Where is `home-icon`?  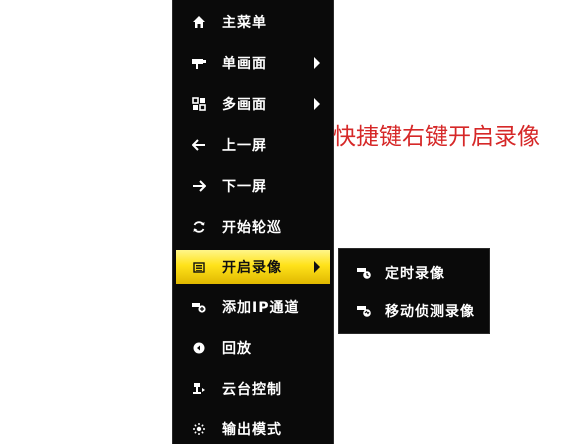
home-icon is located at coordinates (199, 22).